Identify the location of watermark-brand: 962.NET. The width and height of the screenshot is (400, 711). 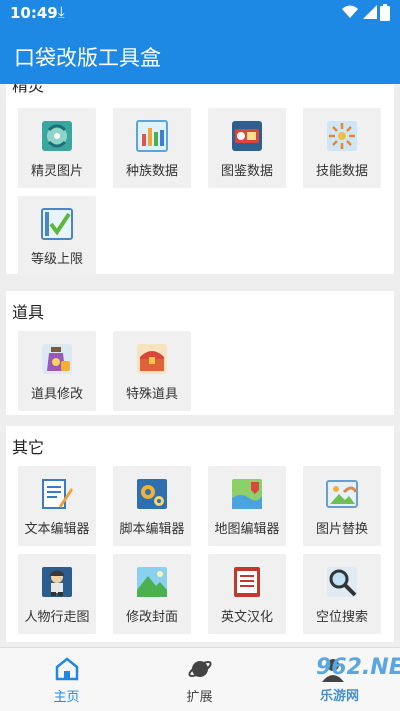
(358, 667).